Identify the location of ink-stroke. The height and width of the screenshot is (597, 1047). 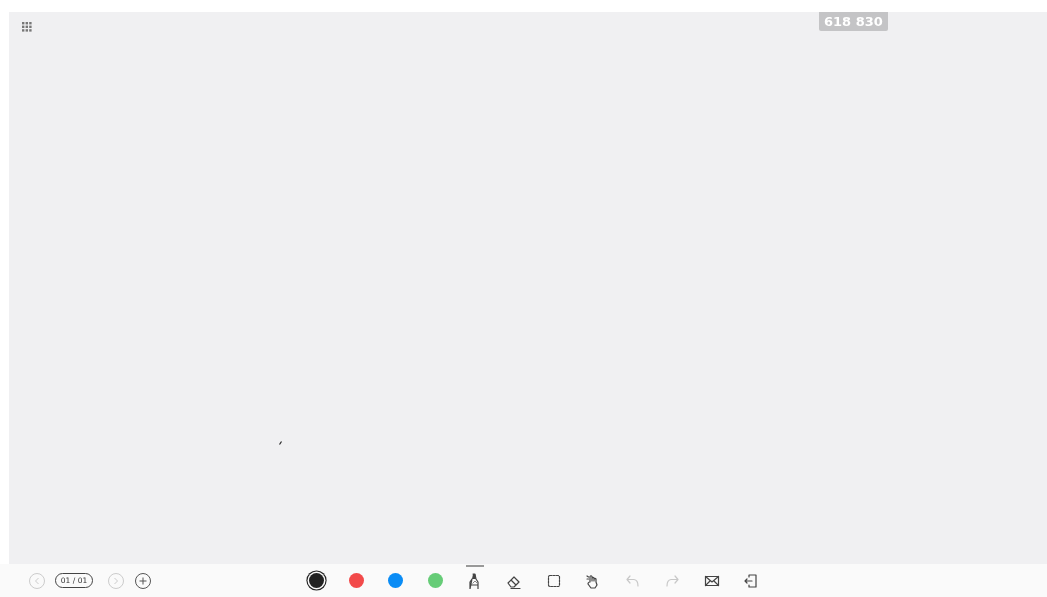
(280, 443).